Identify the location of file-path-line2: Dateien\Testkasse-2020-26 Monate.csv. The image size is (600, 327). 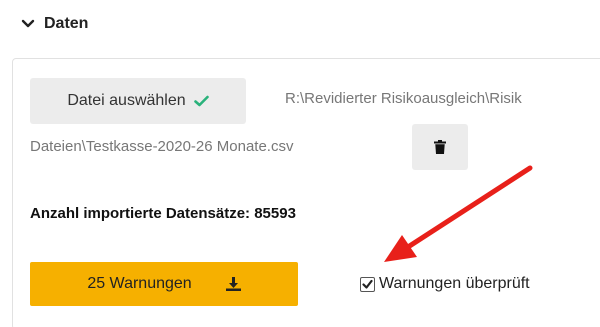
(162, 146).